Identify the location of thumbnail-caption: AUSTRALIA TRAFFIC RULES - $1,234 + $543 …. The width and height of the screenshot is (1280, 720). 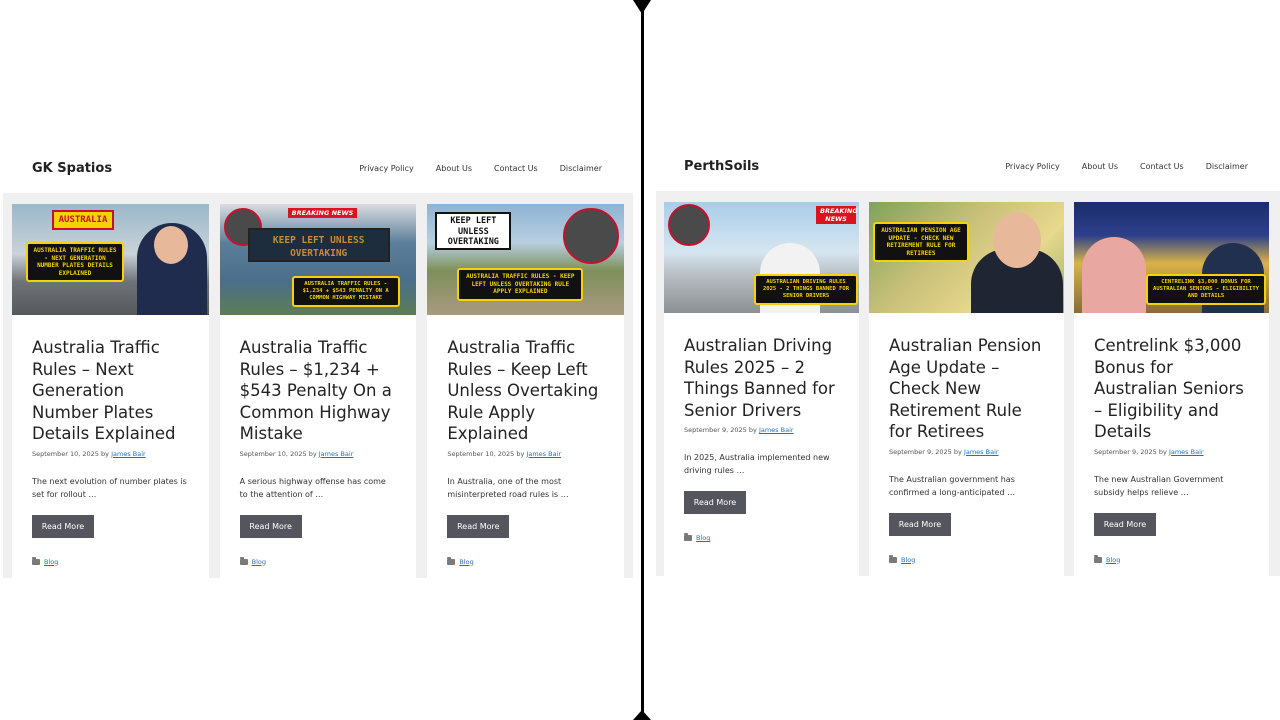
(345, 291).